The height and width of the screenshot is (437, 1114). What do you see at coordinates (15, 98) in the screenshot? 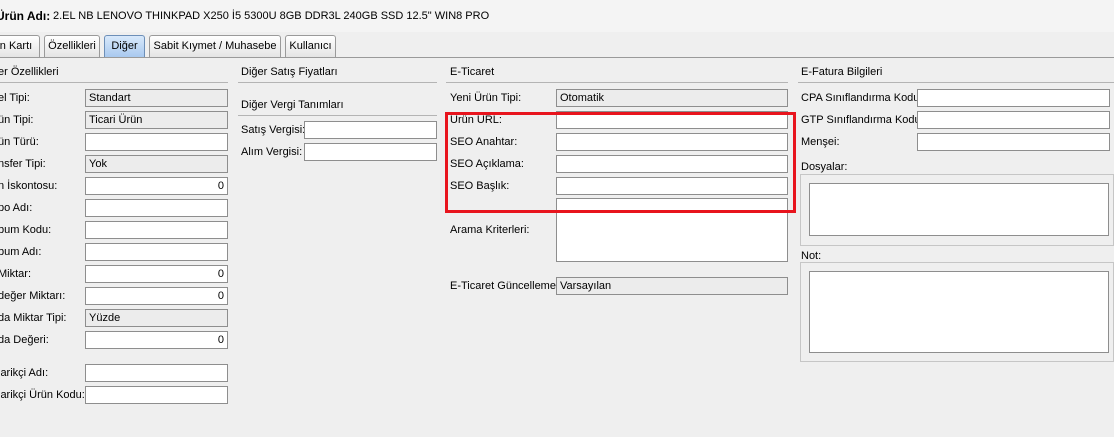
I see `model-type-label: el Tipi:` at bounding box center [15, 98].